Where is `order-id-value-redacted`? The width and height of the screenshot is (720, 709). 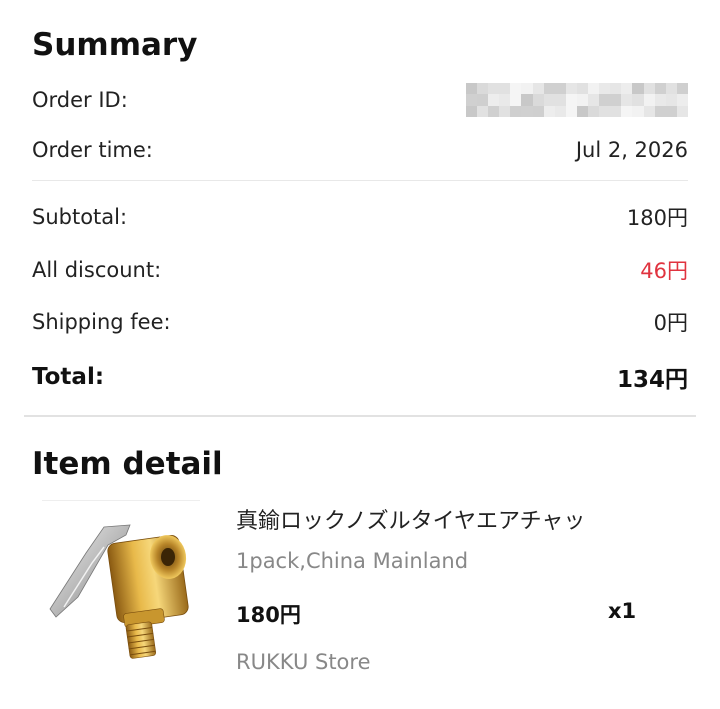 order-id-value-redacted is located at coordinates (577, 100).